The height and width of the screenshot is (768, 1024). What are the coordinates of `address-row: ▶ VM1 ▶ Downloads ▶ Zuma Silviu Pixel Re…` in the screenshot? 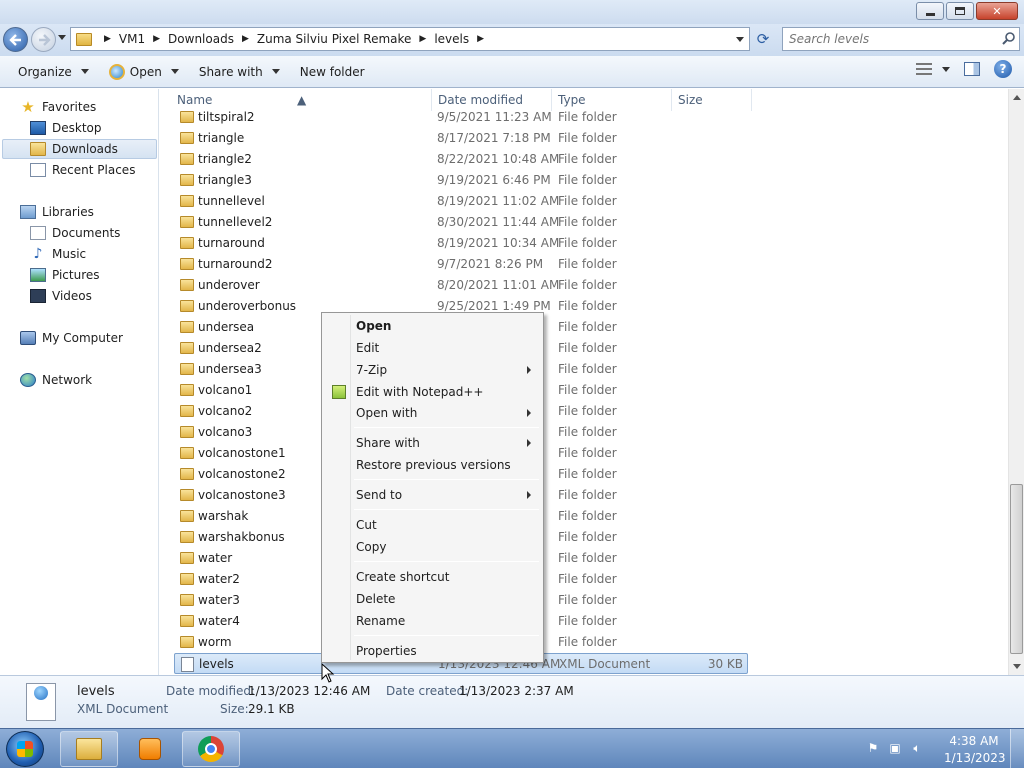 It's located at (512, 40).